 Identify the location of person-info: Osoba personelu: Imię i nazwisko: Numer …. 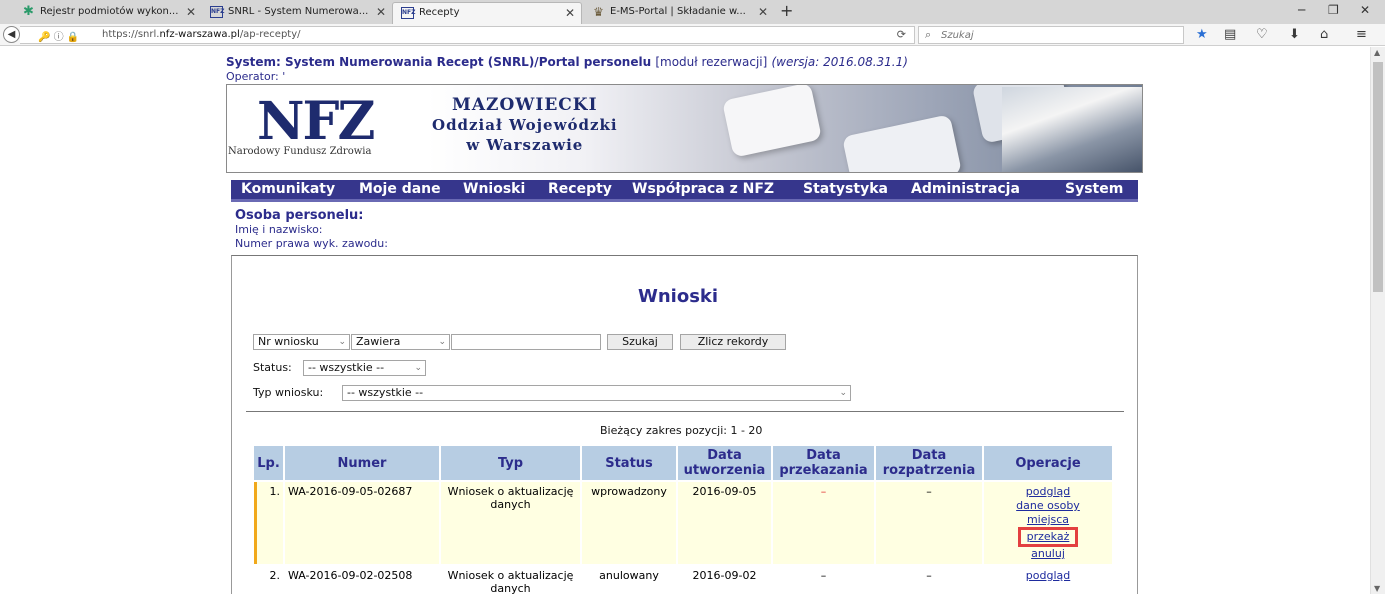
(311, 229).